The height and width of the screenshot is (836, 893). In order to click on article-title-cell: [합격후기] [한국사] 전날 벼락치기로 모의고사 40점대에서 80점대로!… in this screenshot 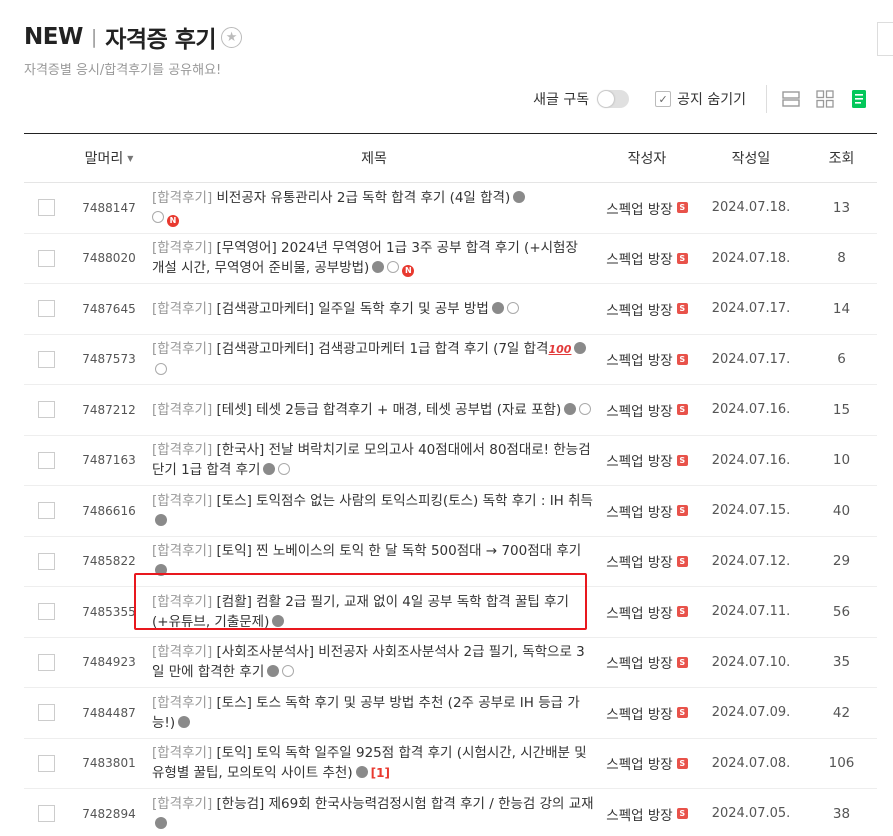, I will do `click(374, 460)`.